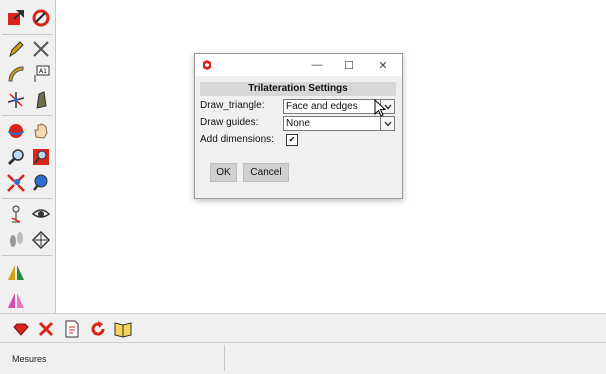 The width and height of the screenshot is (606, 374). I want to click on zoom-window-icon, so click(41, 157).